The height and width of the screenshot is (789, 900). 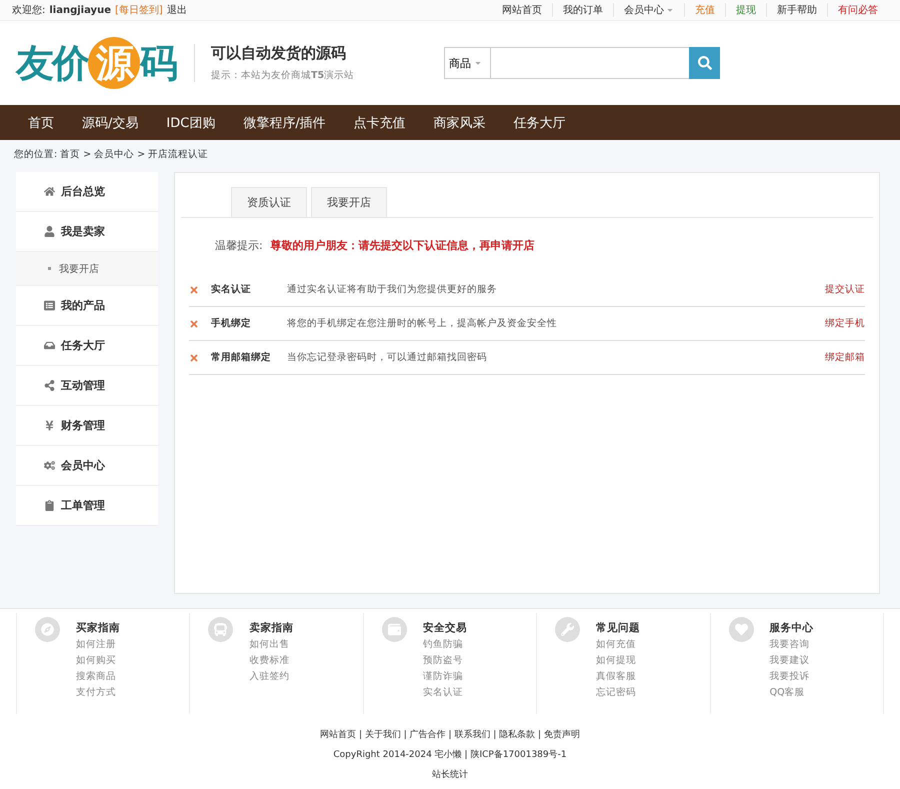 What do you see at coordinates (36, 154) in the screenshot?
I see `breadcrumb-label: 您的位置:` at bounding box center [36, 154].